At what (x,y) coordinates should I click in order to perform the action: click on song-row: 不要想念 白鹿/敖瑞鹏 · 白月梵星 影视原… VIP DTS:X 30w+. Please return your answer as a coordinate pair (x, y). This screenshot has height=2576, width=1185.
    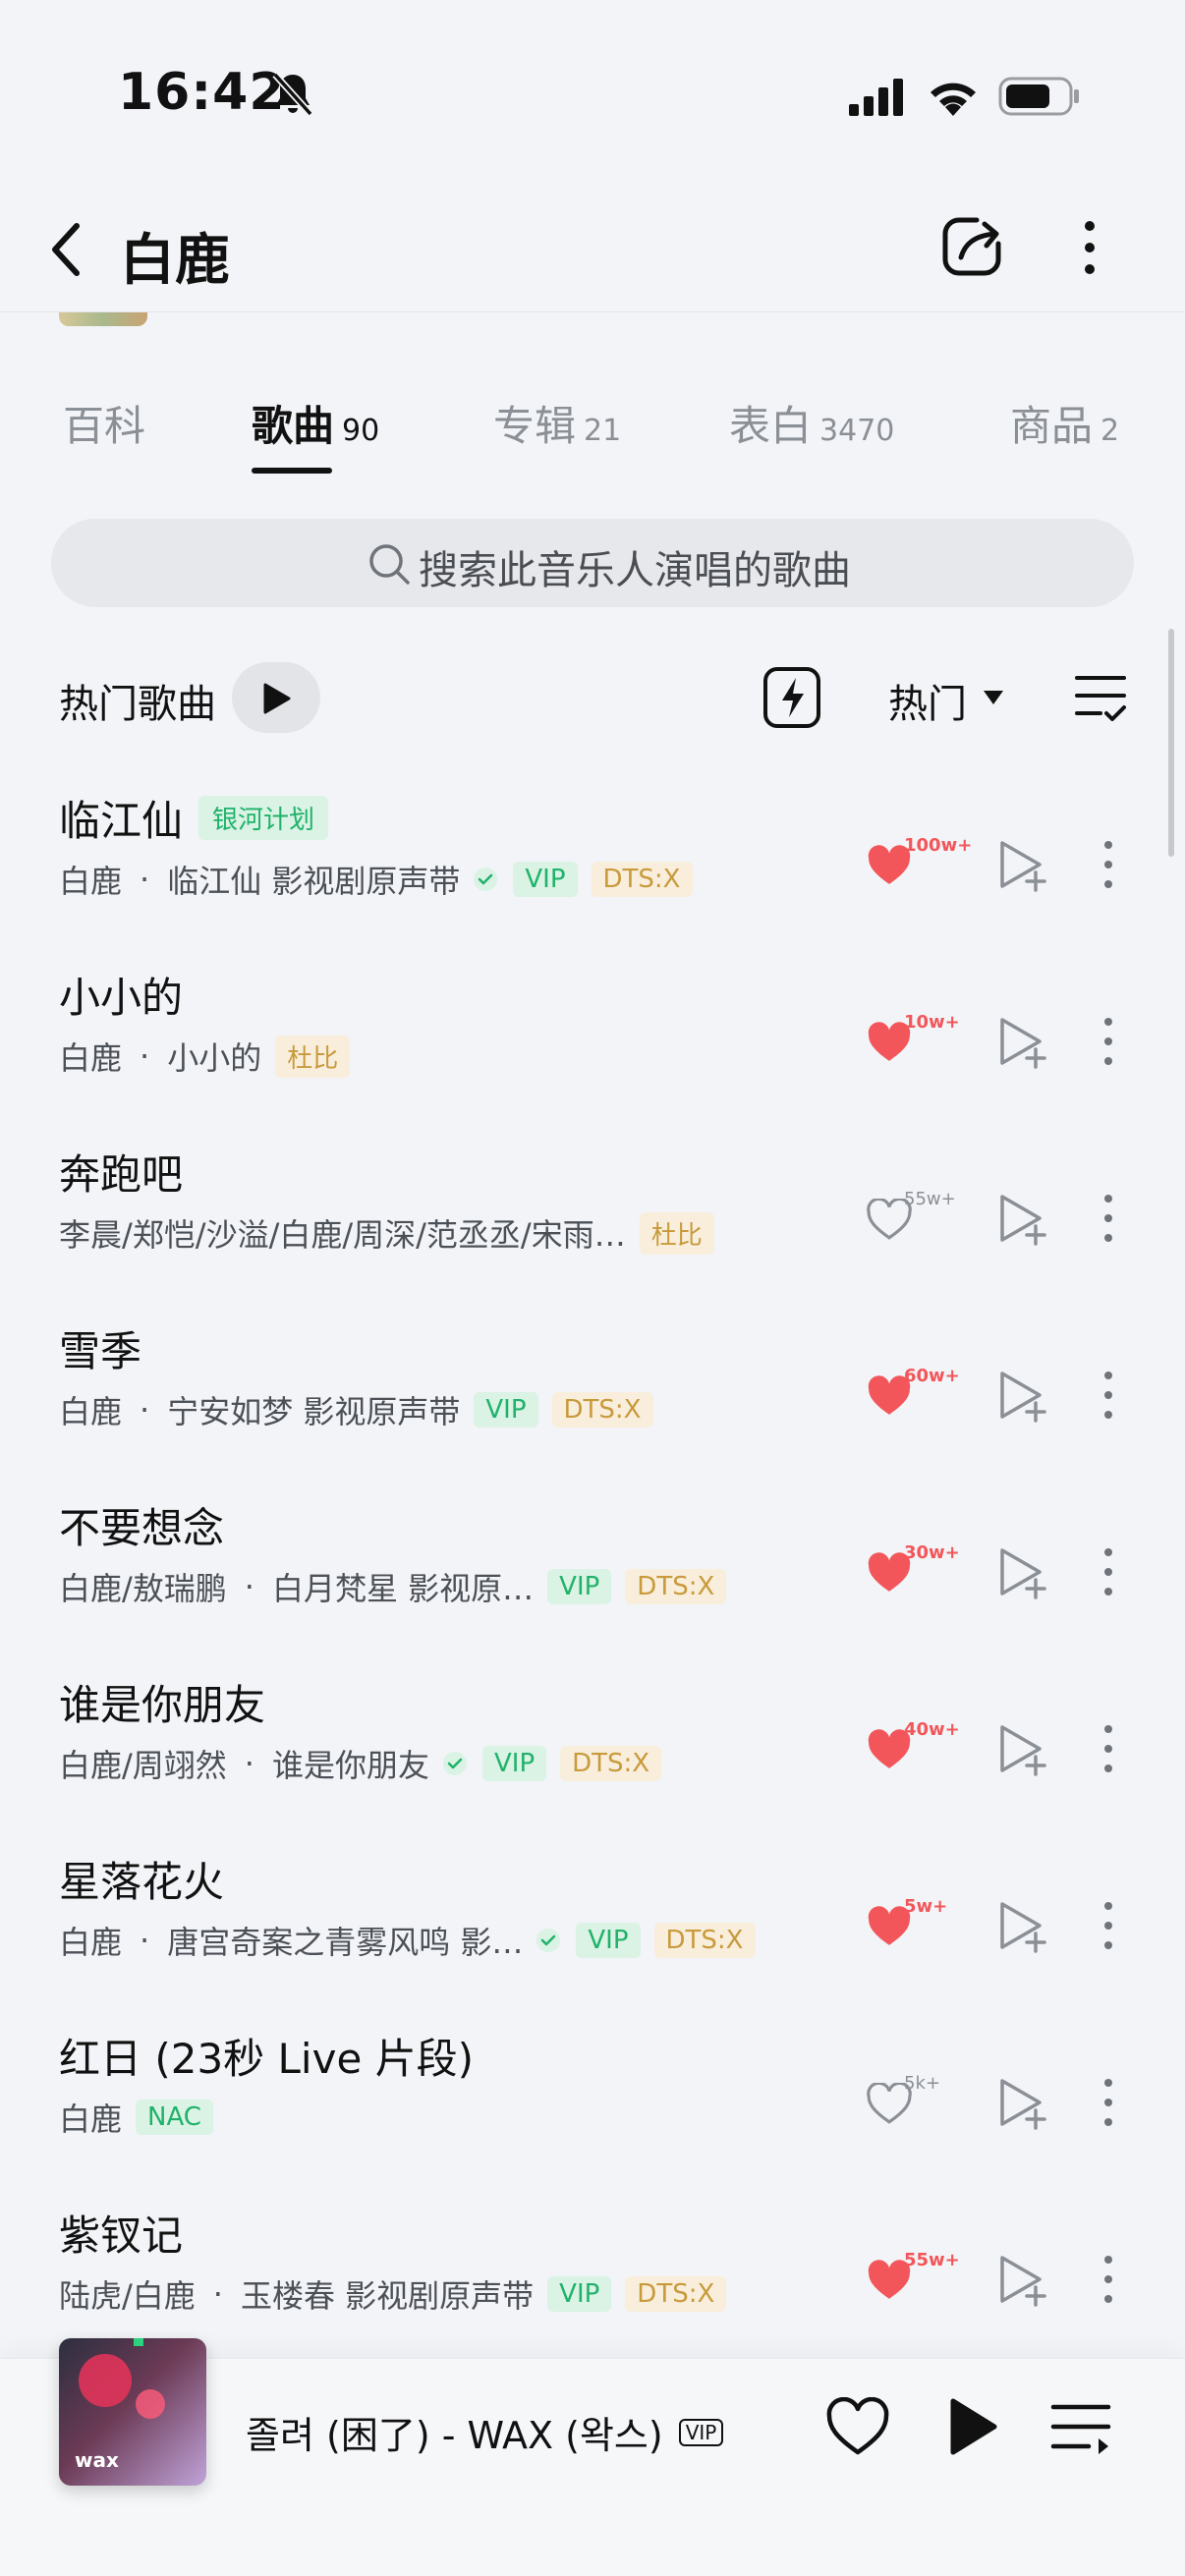
    Looking at the image, I should click on (592, 1572).